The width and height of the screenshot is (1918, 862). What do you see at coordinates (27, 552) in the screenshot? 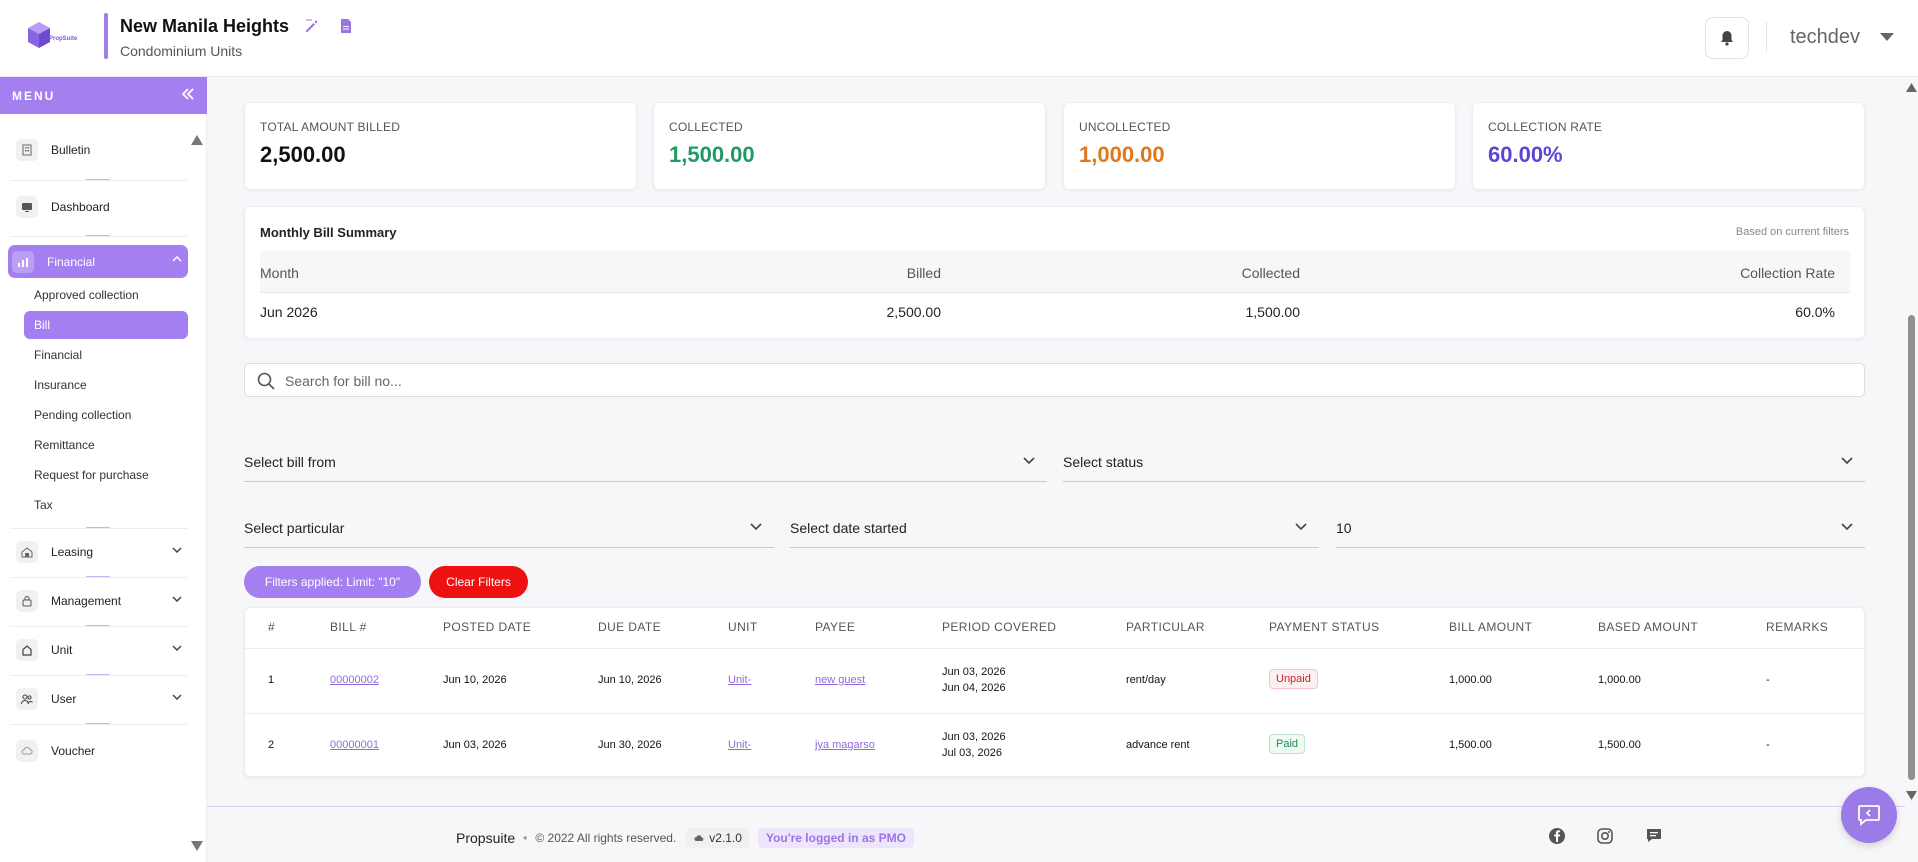
I see `house-icon` at bounding box center [27, 552].